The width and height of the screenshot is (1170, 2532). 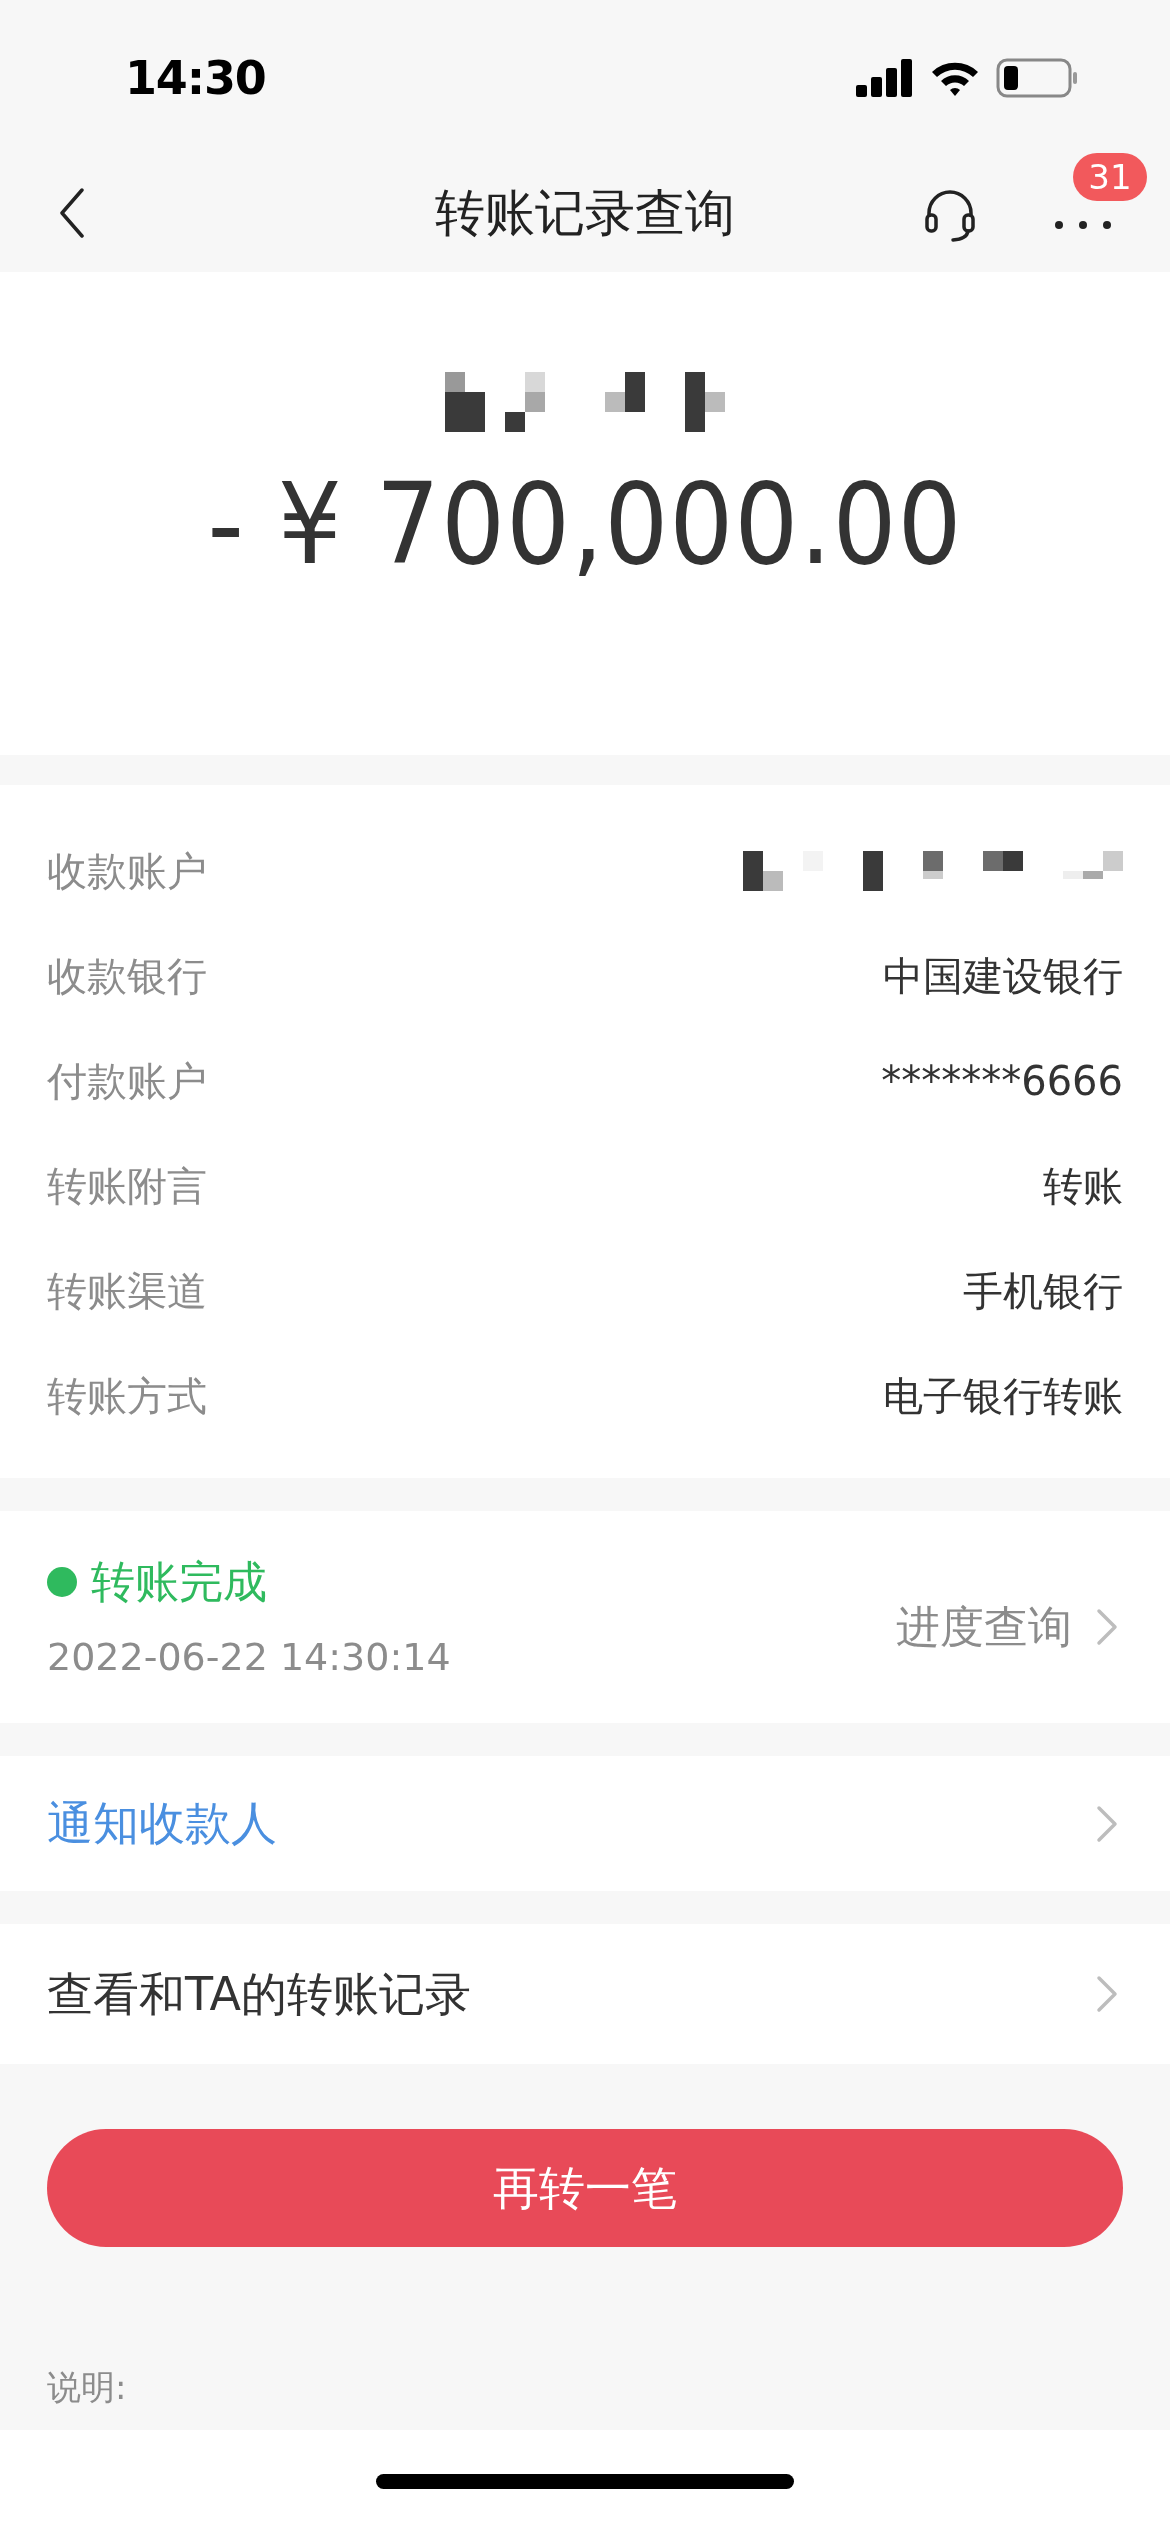 What do you see at coordinates (1003, 976) in the screenshot?
I see `detail-value: 中国建设银行` at bounding box center [1003, 976].